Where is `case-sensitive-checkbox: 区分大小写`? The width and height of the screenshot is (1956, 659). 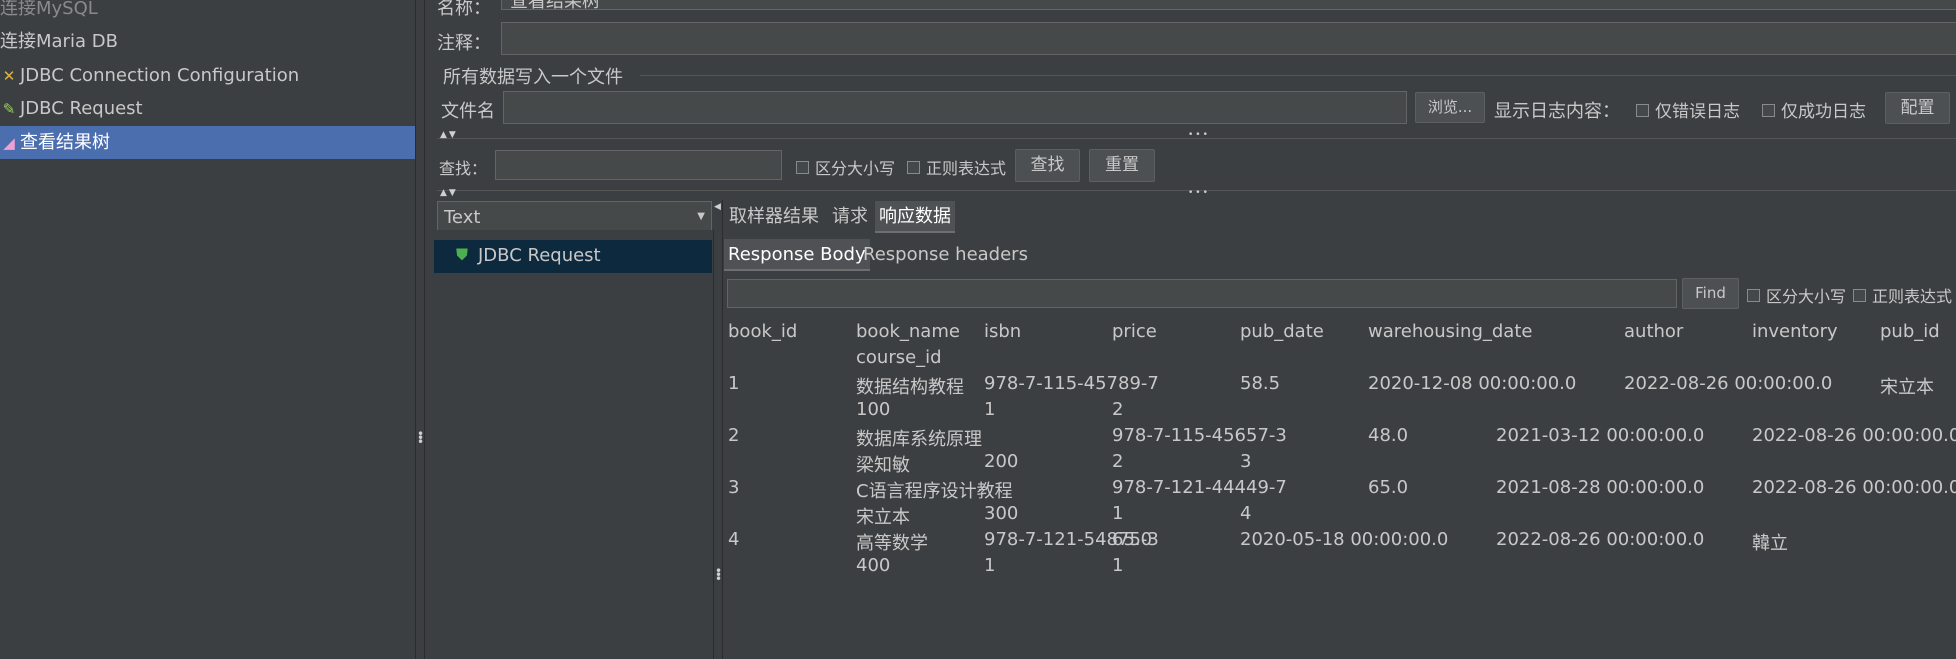
case-sensitive-checkbox: 区分大小写 is located at coordinates (845, 167).